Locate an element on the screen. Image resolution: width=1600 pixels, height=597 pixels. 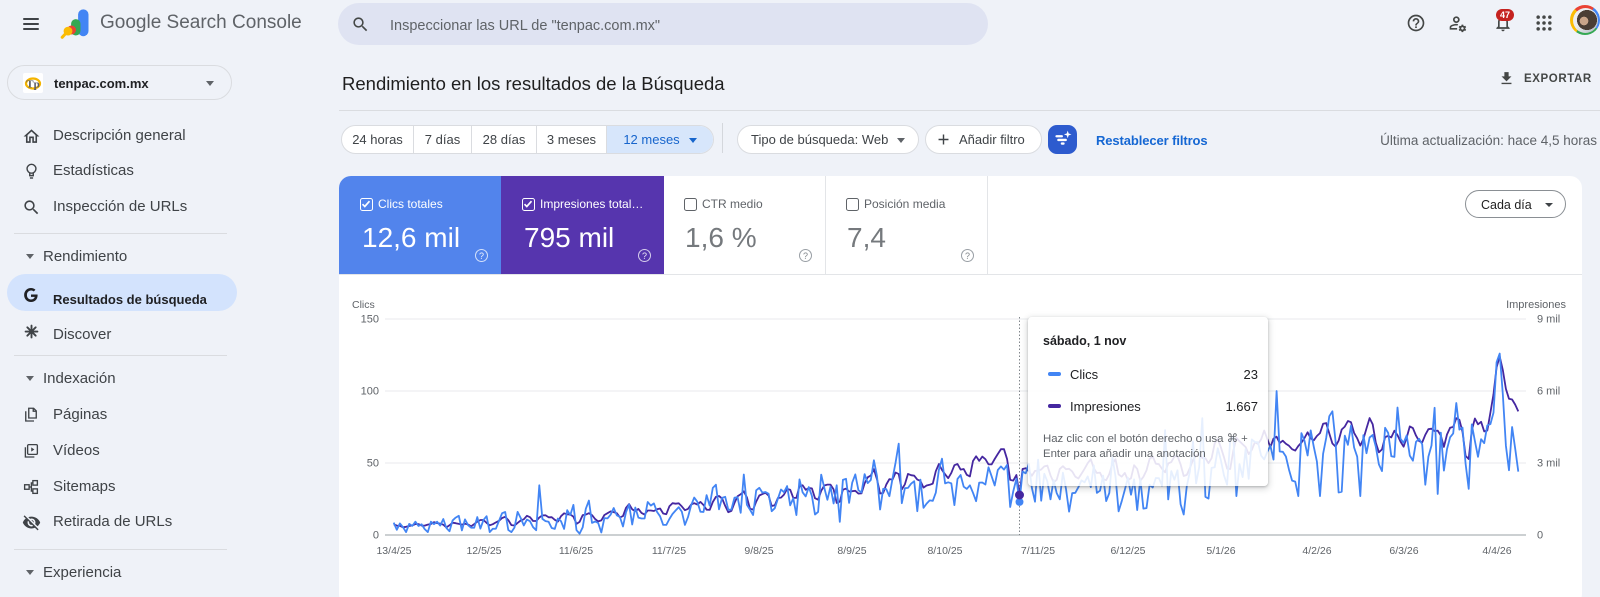
svg-text: 100 is located at coordinates (370, 392).